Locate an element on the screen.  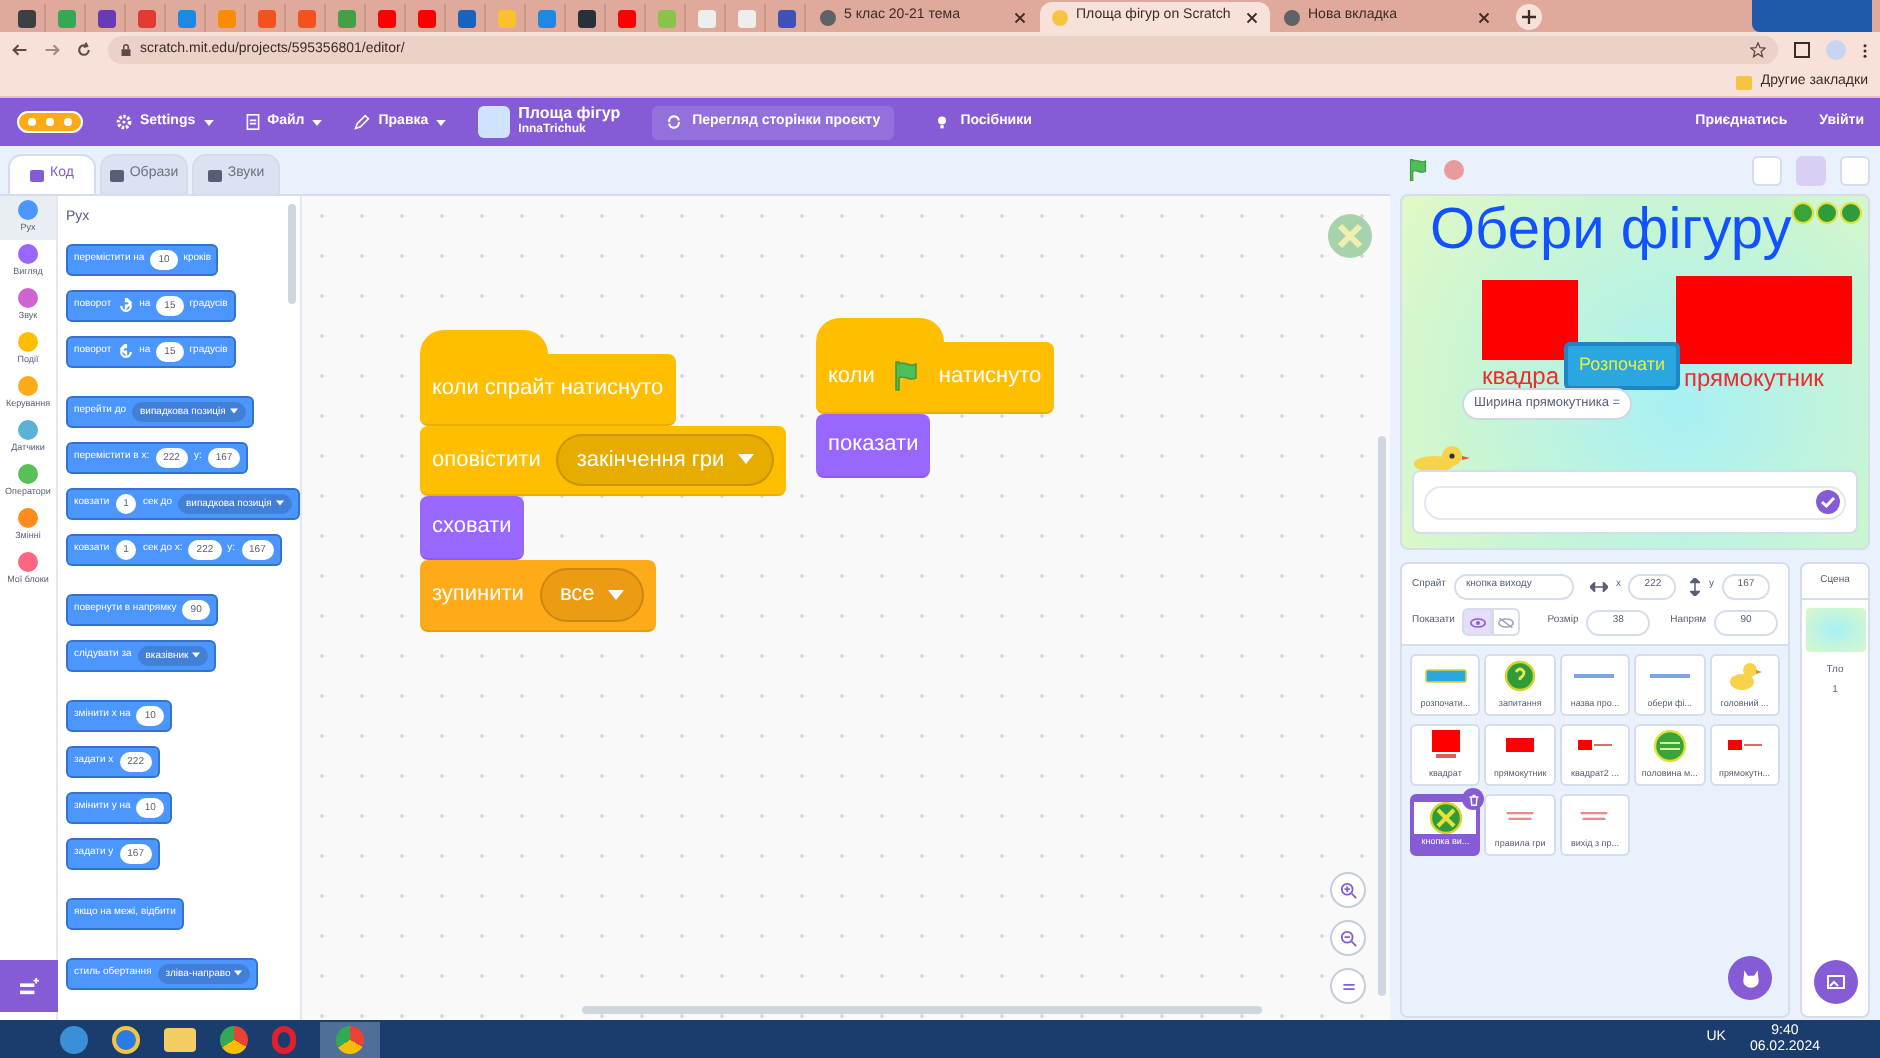
zoom-in-icon is located at coordinates (1348, 890).